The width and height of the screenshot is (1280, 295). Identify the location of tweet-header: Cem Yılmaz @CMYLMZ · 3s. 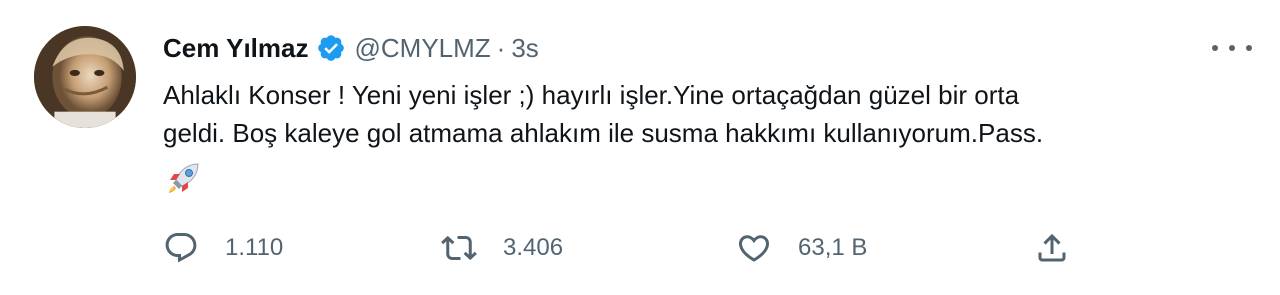
(351, 48).